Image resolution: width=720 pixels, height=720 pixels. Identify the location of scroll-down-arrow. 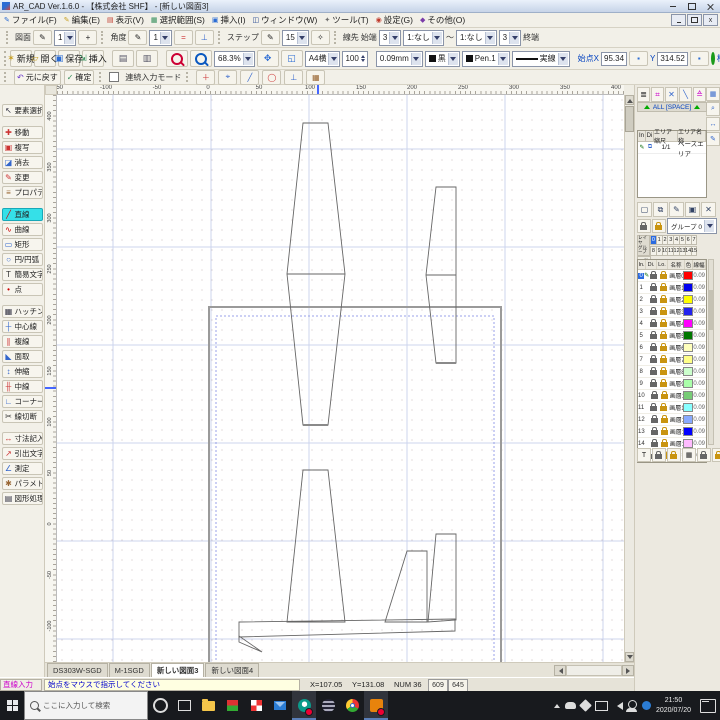
(629, 657).